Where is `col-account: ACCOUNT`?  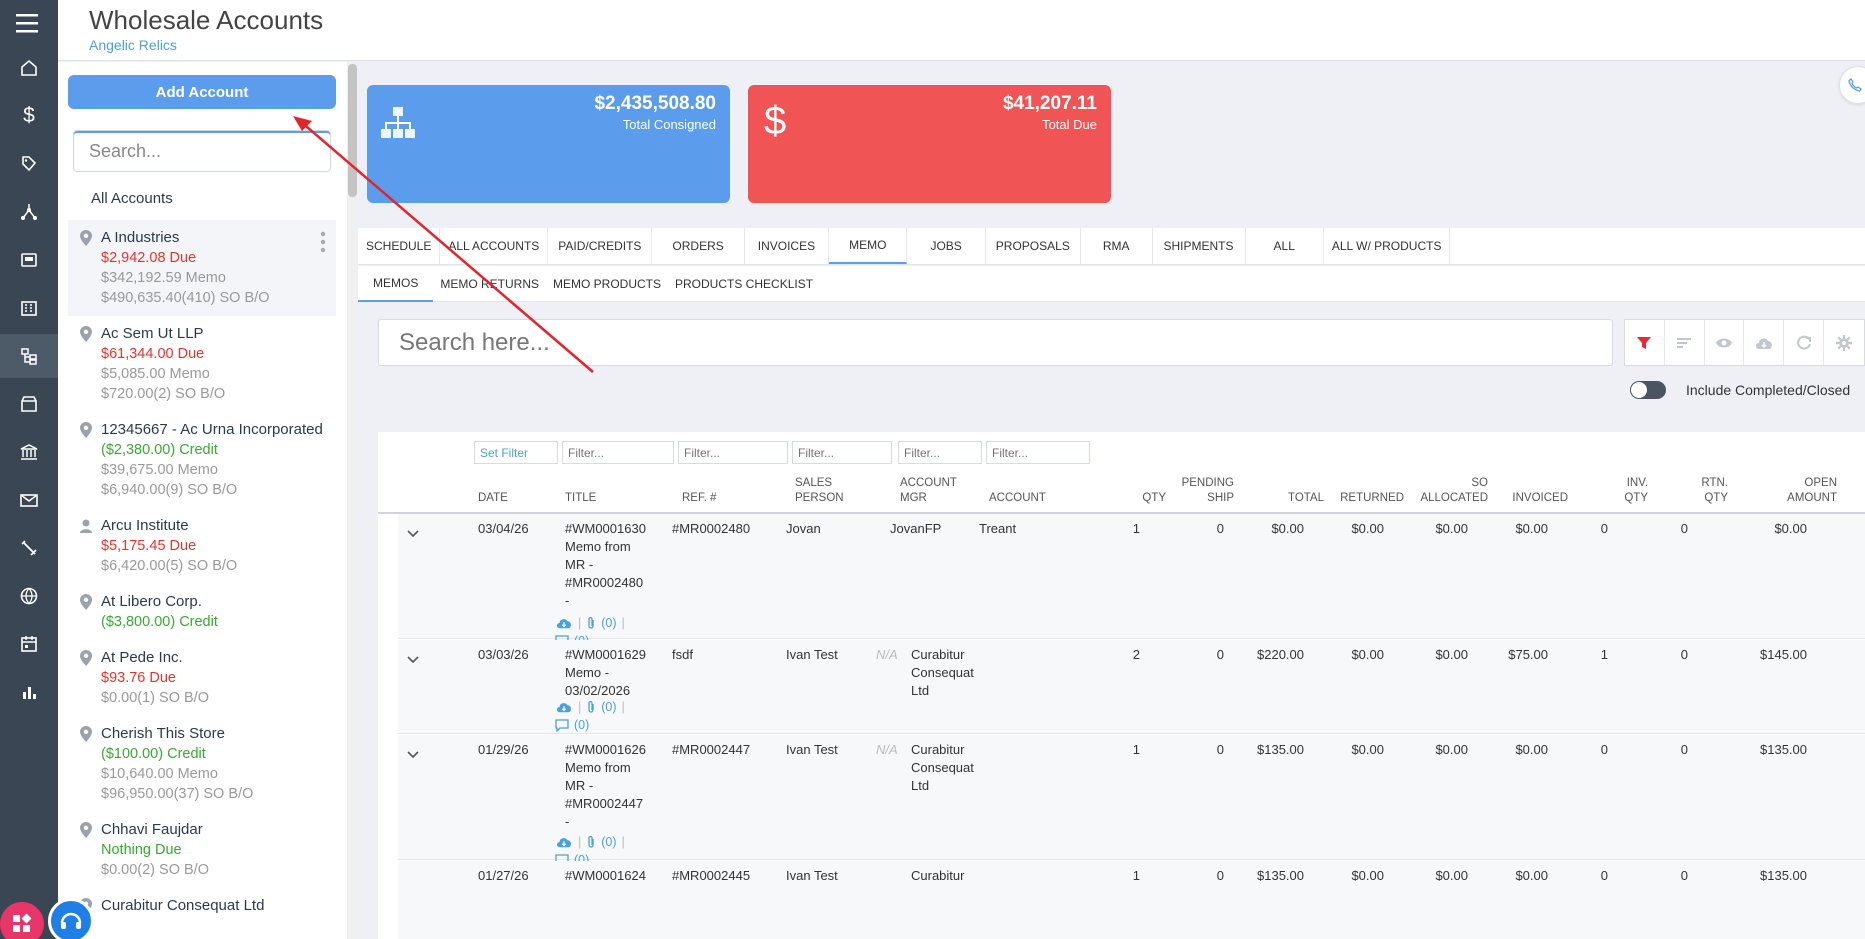
col-account: ACCOUNT is located at coordinates (1017, 492).